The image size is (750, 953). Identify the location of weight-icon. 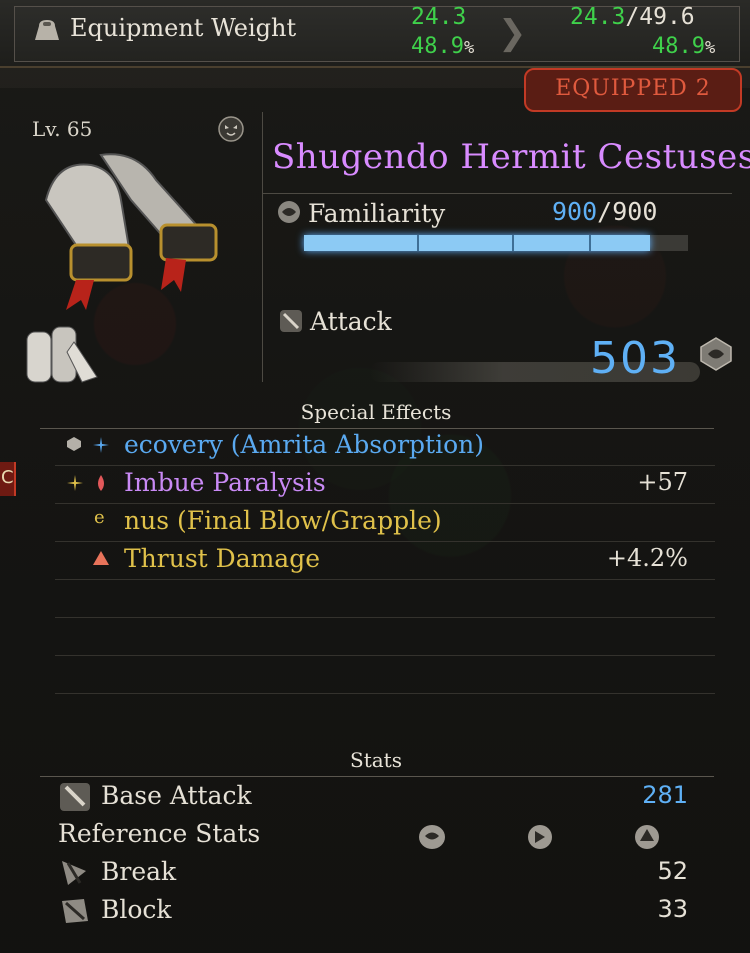
(47, 30).